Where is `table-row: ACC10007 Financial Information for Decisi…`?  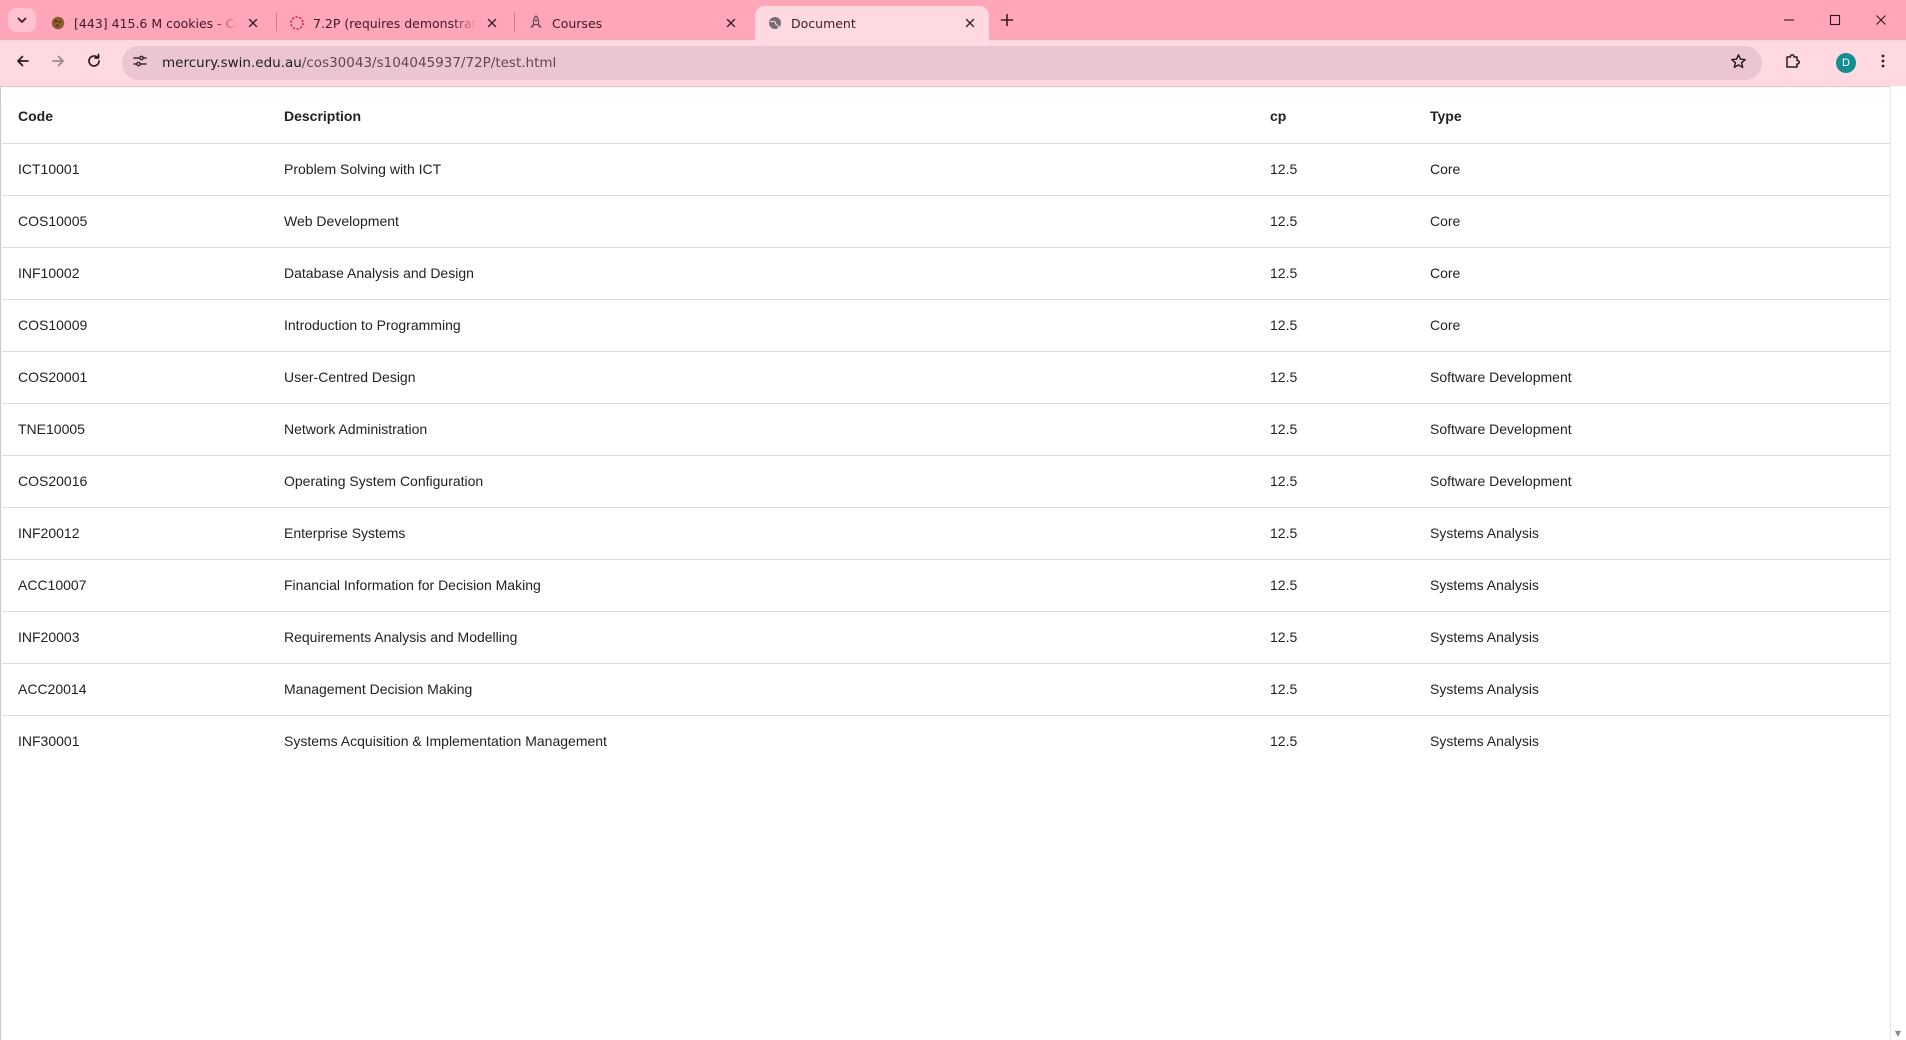 table-row: ACC10007 Financial Information for Decisi… is located at coordinates (946, 585).